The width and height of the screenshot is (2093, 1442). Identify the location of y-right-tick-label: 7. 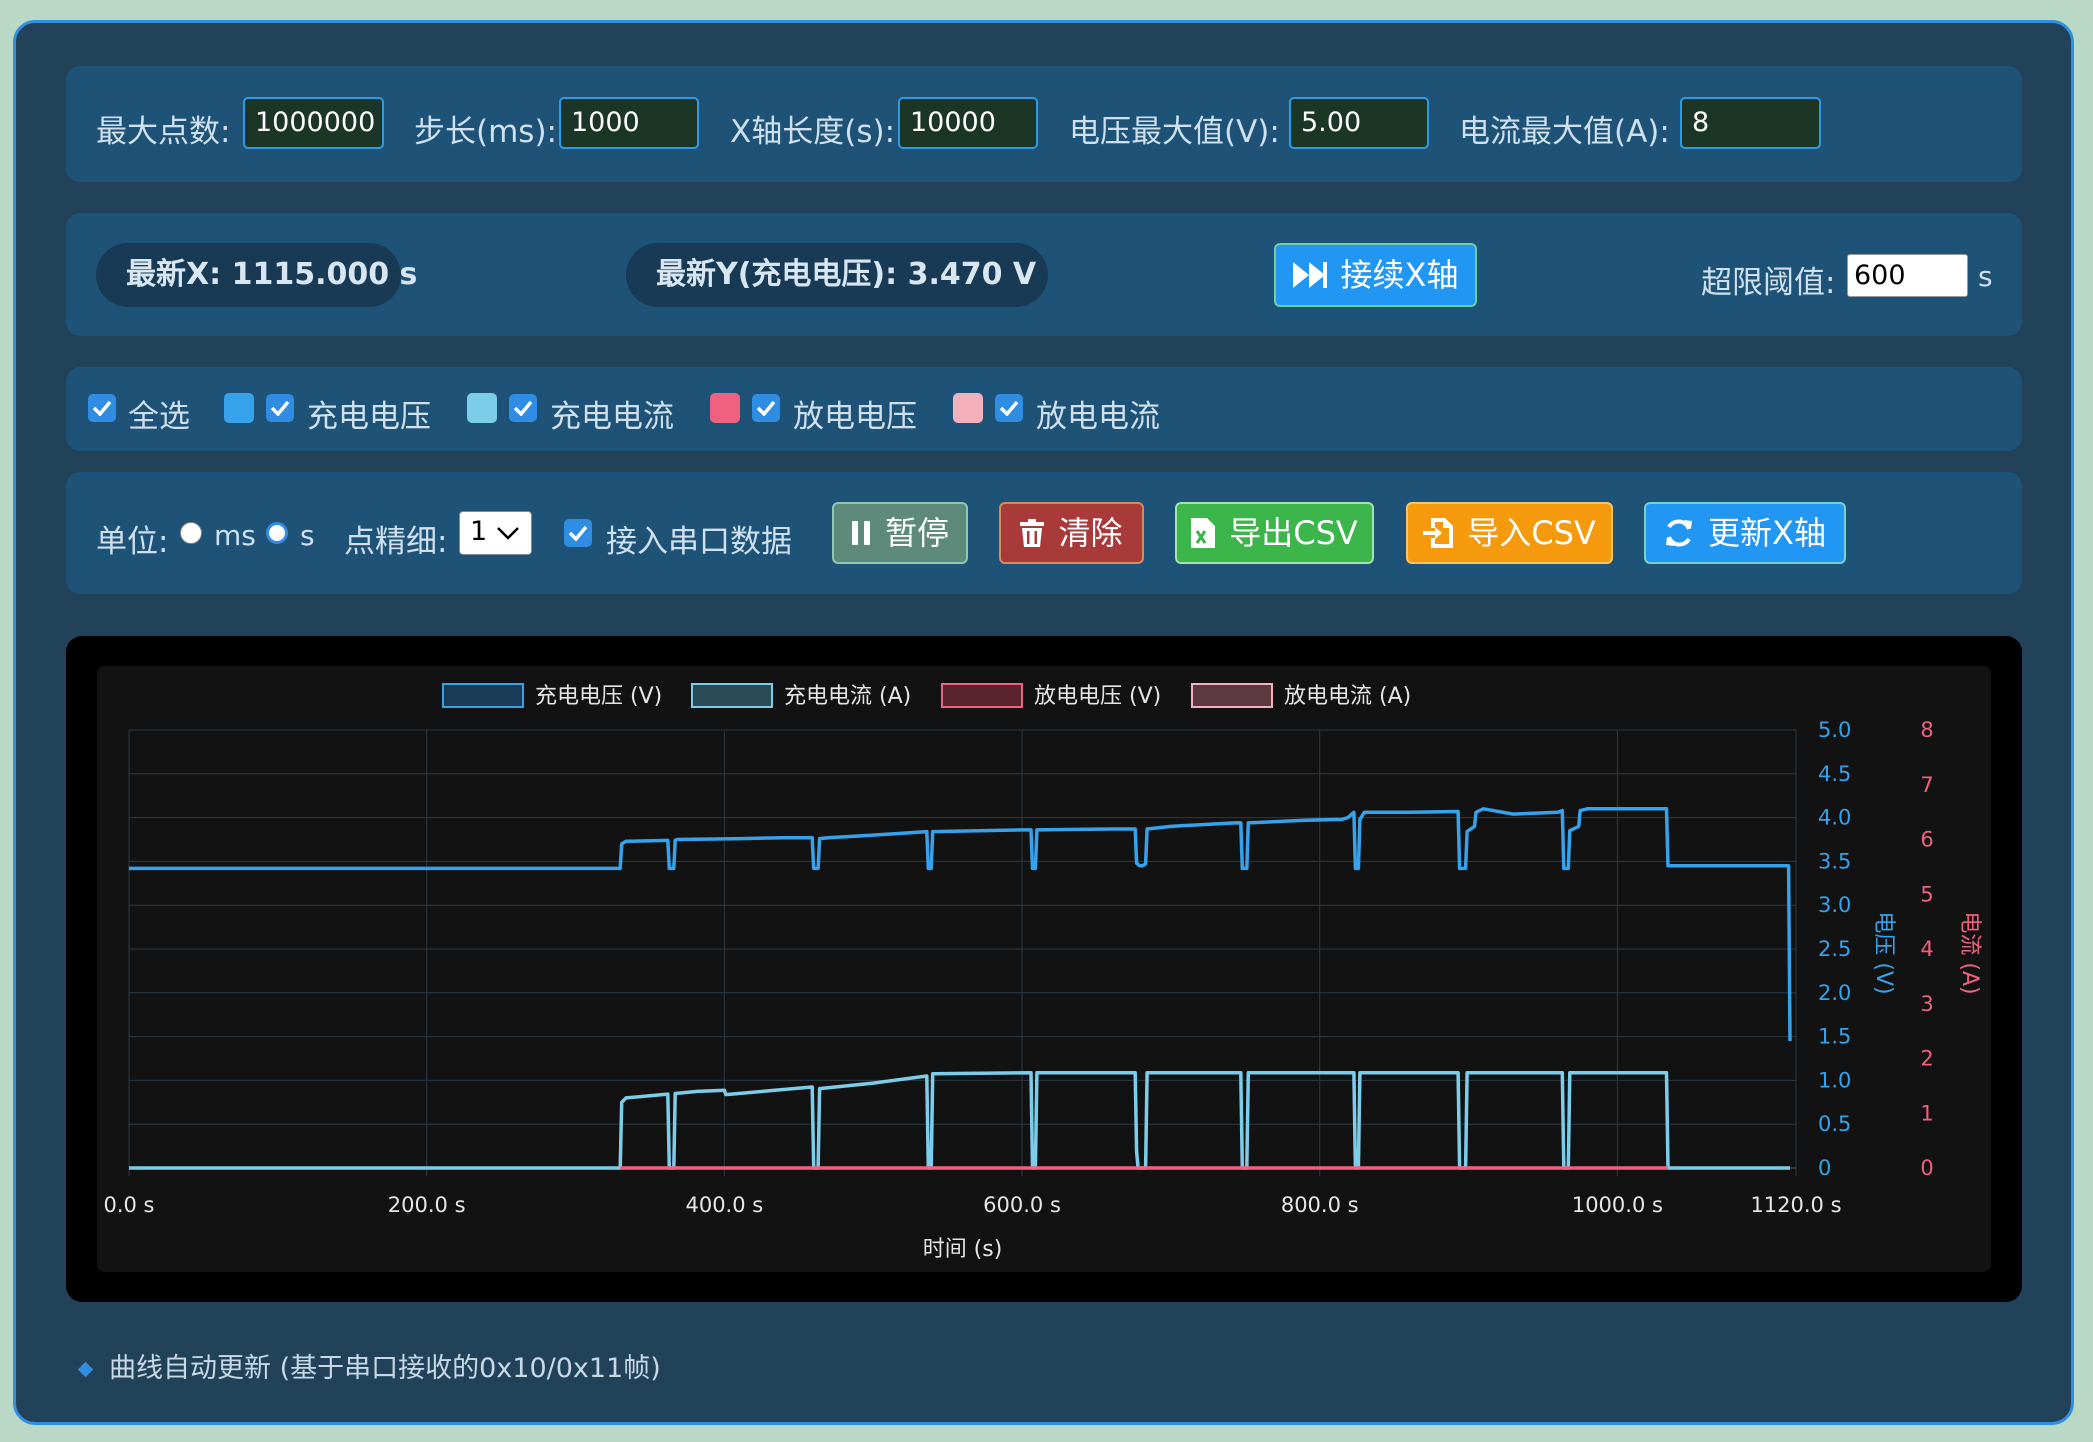
(1926, 785).